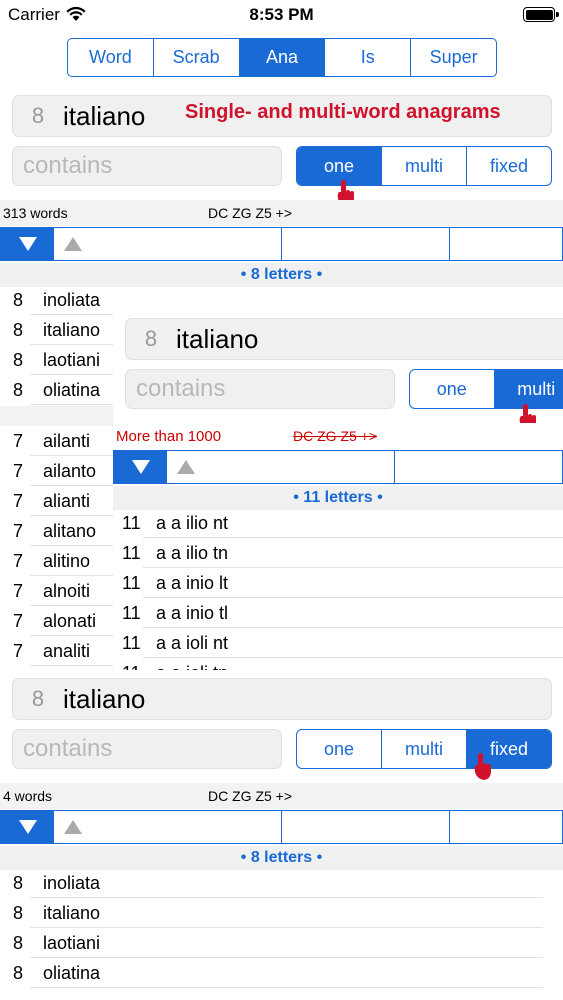 This screenshot has height=1000, width=563. Describe the element at coordinates (111, 57) in the screenshot. I see `tab-word: Word` at that location.